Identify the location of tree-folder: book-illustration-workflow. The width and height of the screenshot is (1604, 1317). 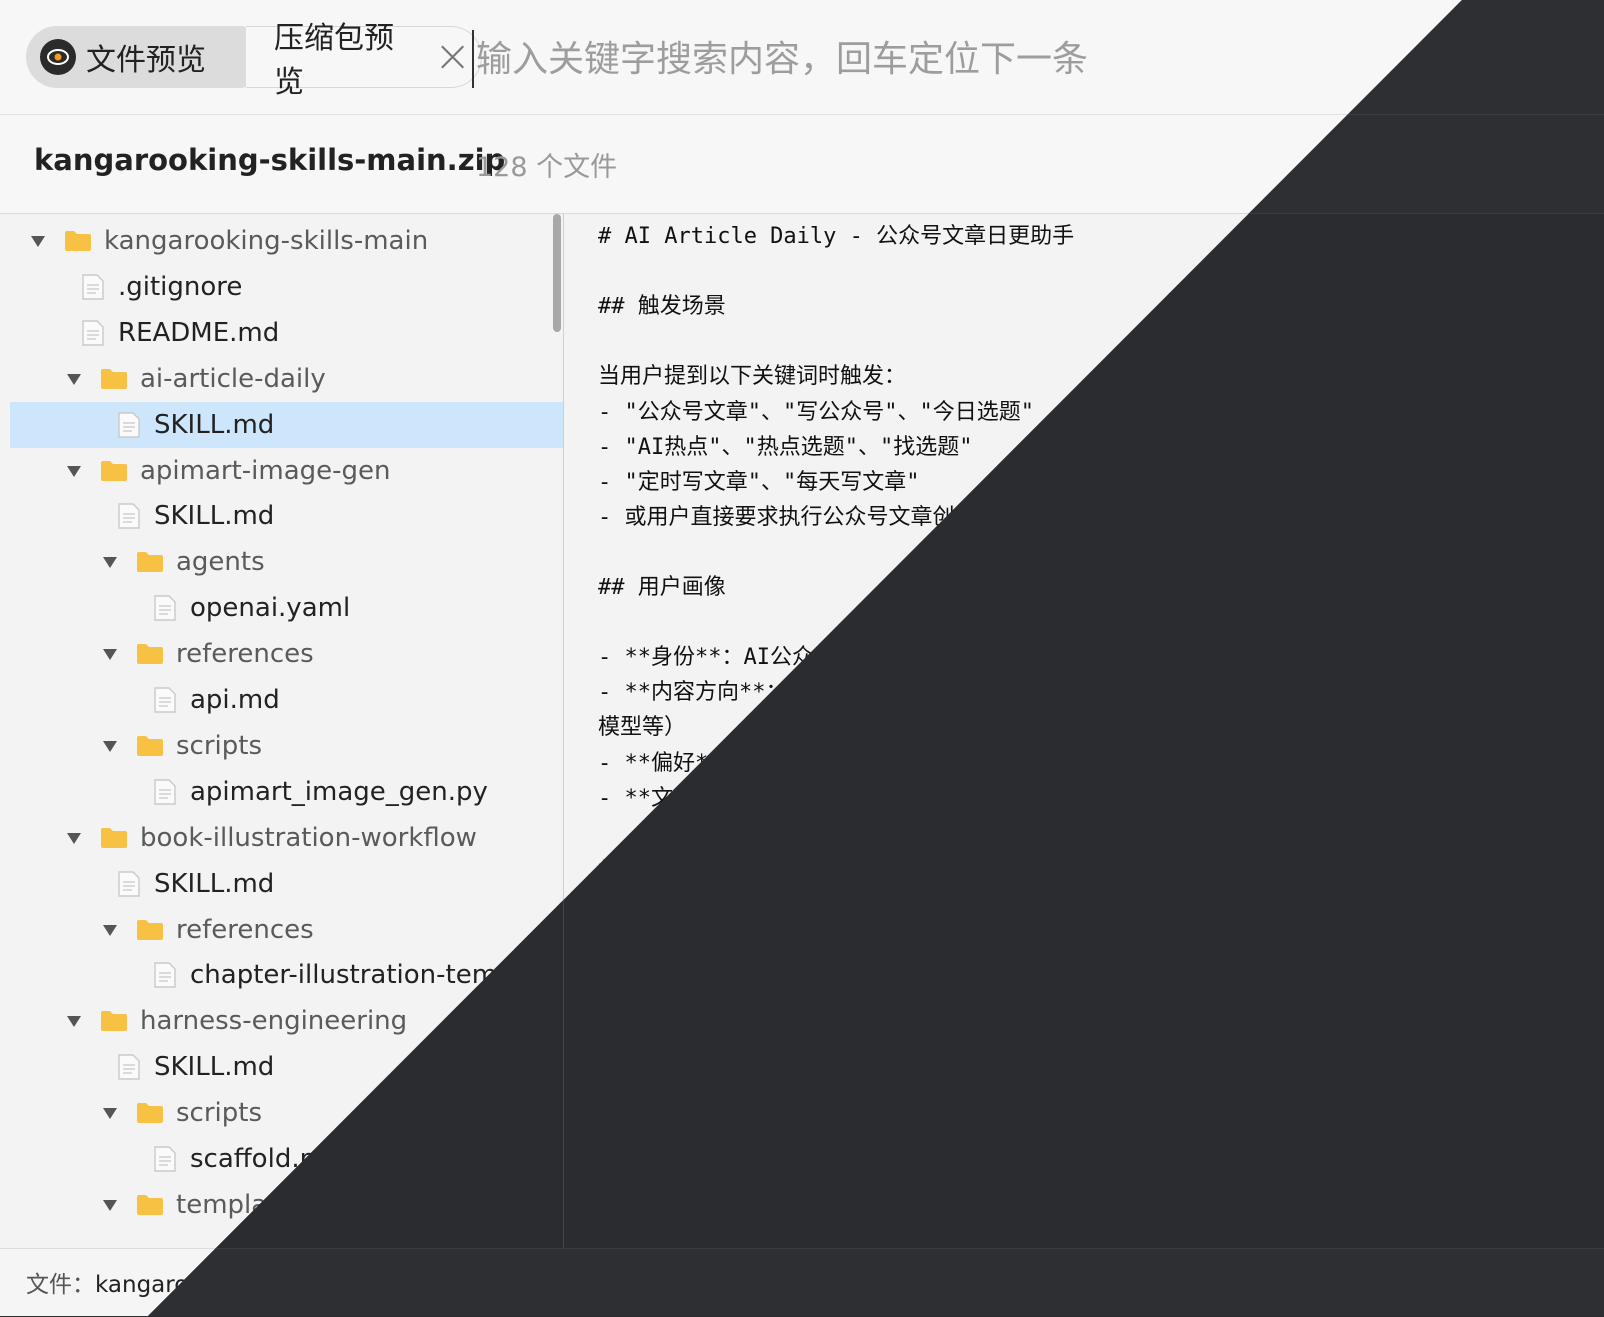
(286, 838).